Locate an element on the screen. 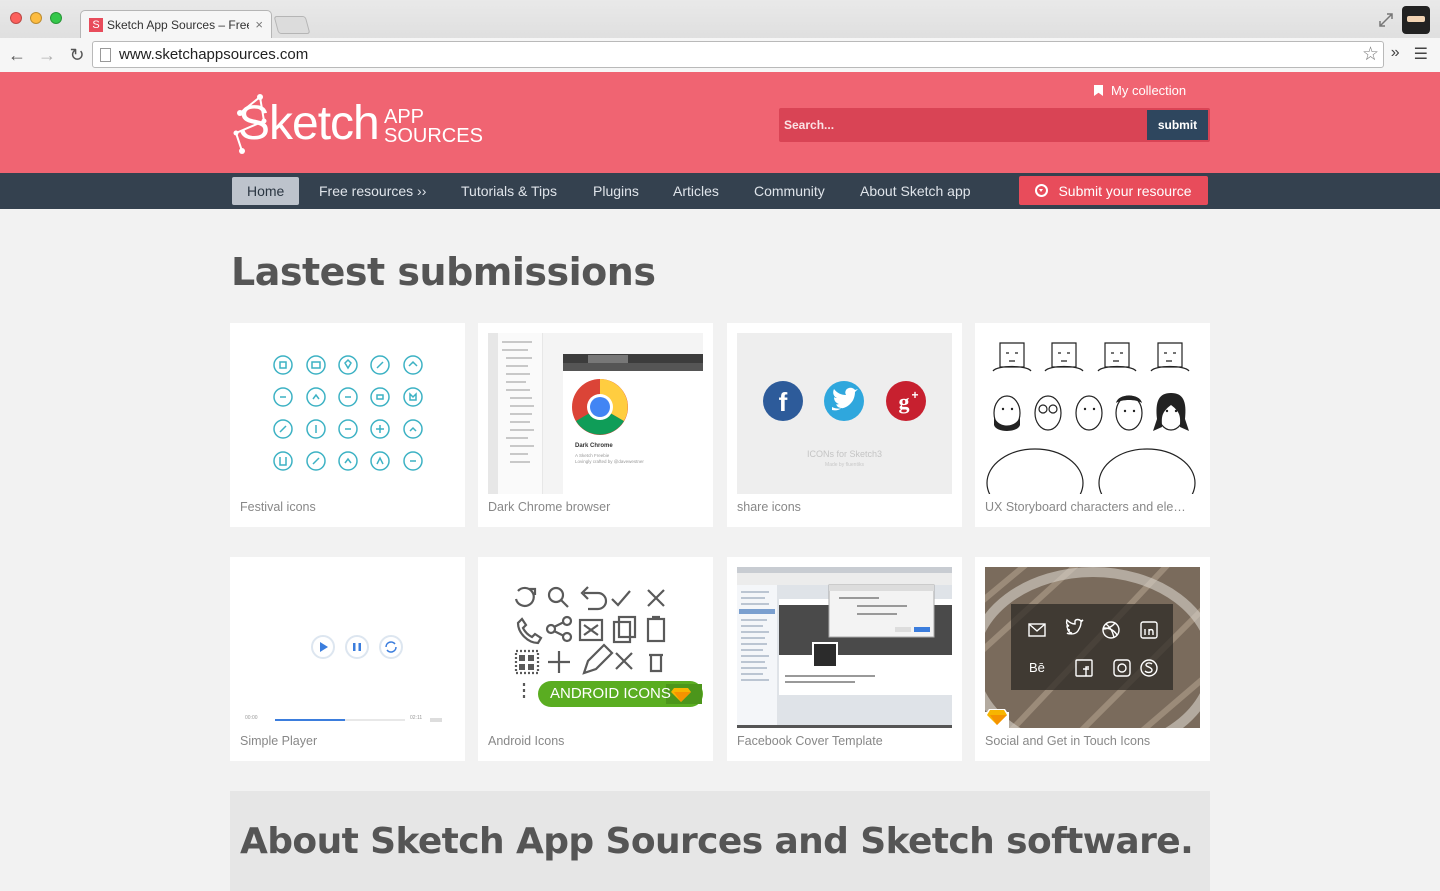 Image resolution: width=1440 pixels, height=891 pixels. resource-card: ANDROID ICONS Android Icons is located at coordinates (595, 659).